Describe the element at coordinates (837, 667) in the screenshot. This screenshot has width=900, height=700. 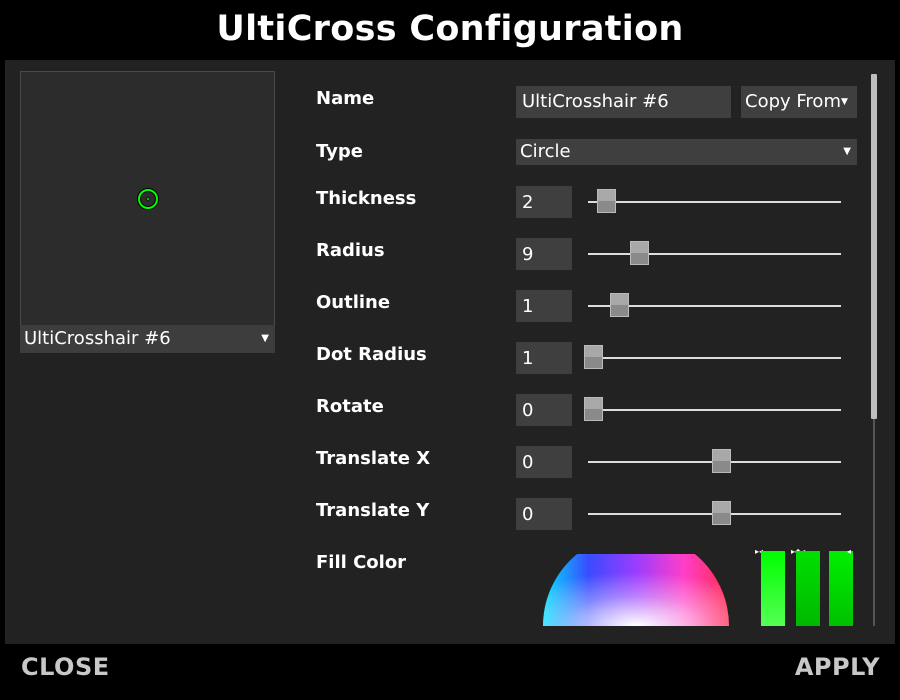
I see `apply-button: APPLY` at that location.